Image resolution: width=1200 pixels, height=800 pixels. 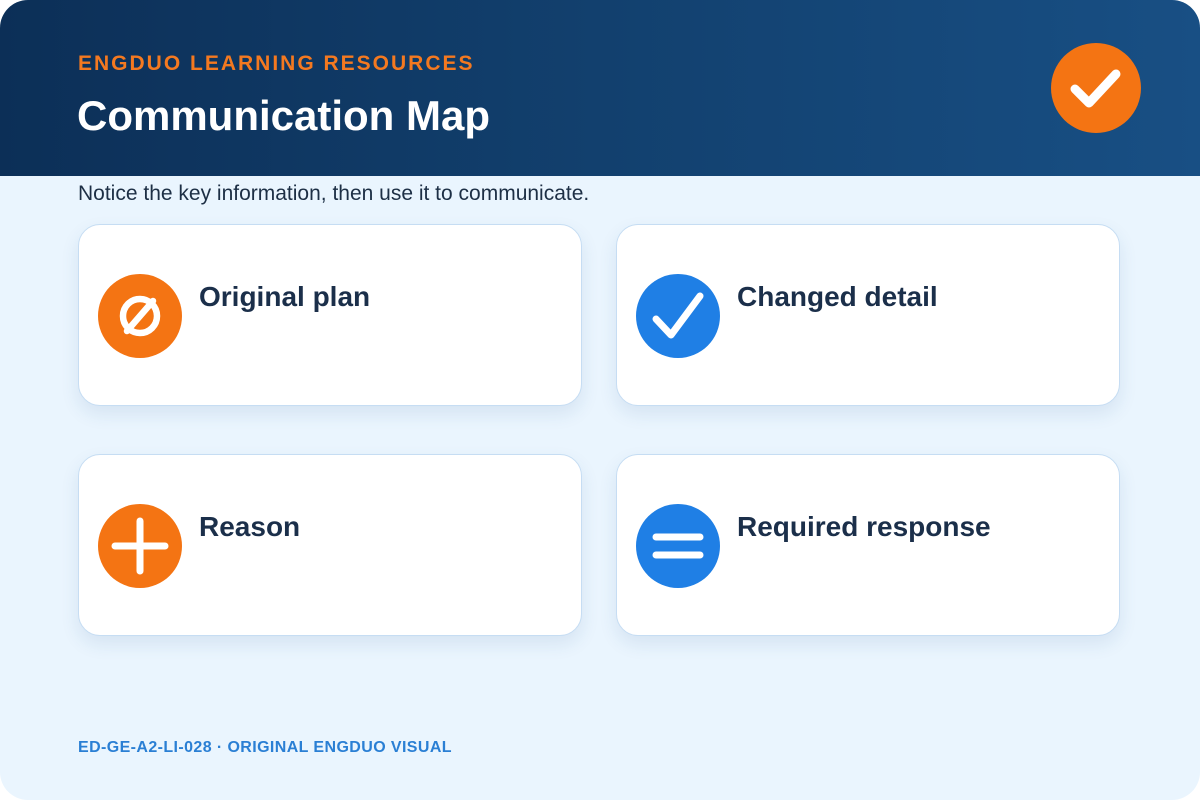 I want to click on equals-icon, so click(x=678, y=546).